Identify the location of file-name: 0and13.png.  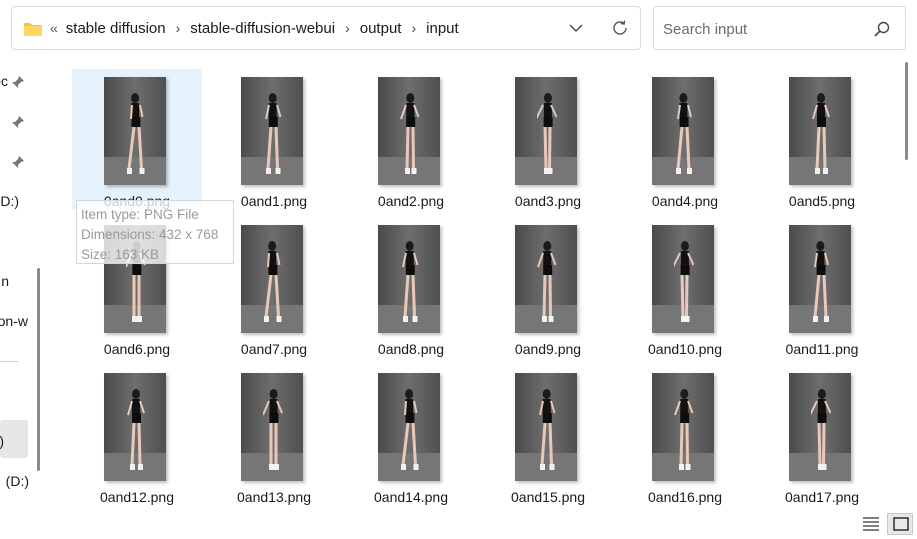
(274, 497).